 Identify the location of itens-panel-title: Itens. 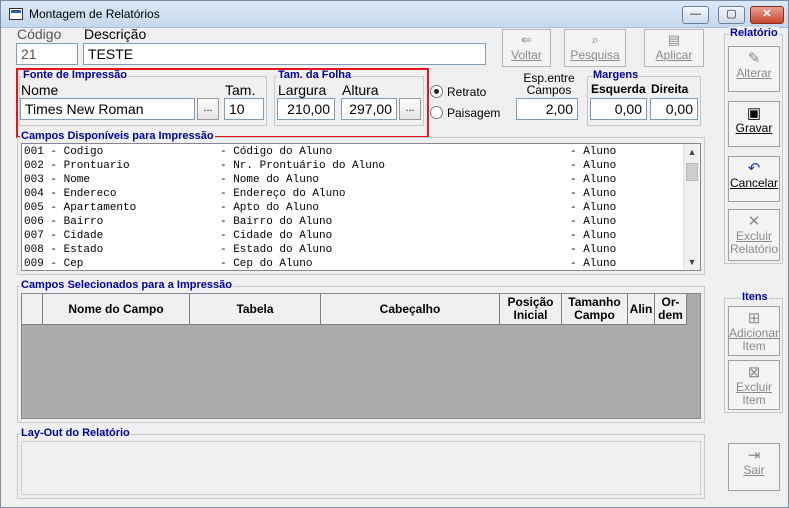
(755, 297).